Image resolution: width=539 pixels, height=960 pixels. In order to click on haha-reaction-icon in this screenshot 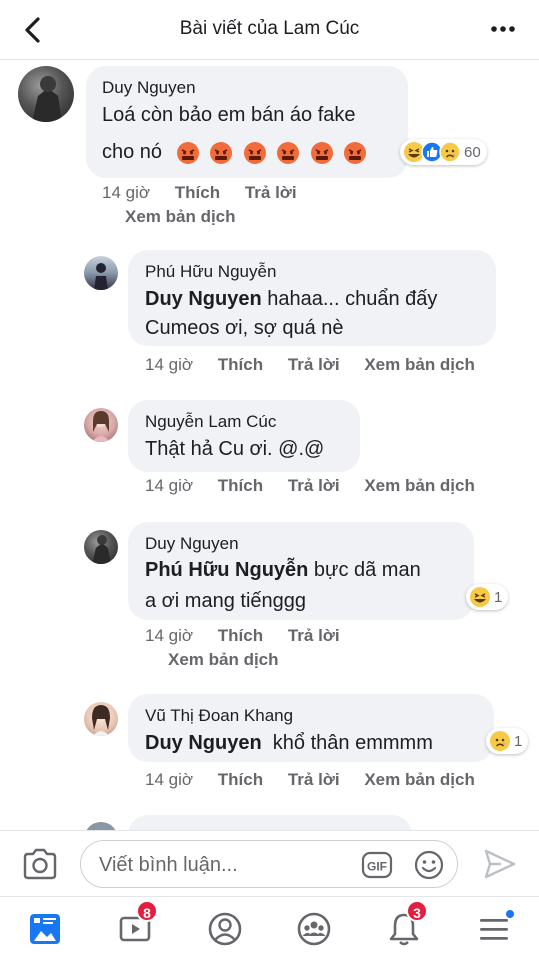, I will do `click(480, 597)`.